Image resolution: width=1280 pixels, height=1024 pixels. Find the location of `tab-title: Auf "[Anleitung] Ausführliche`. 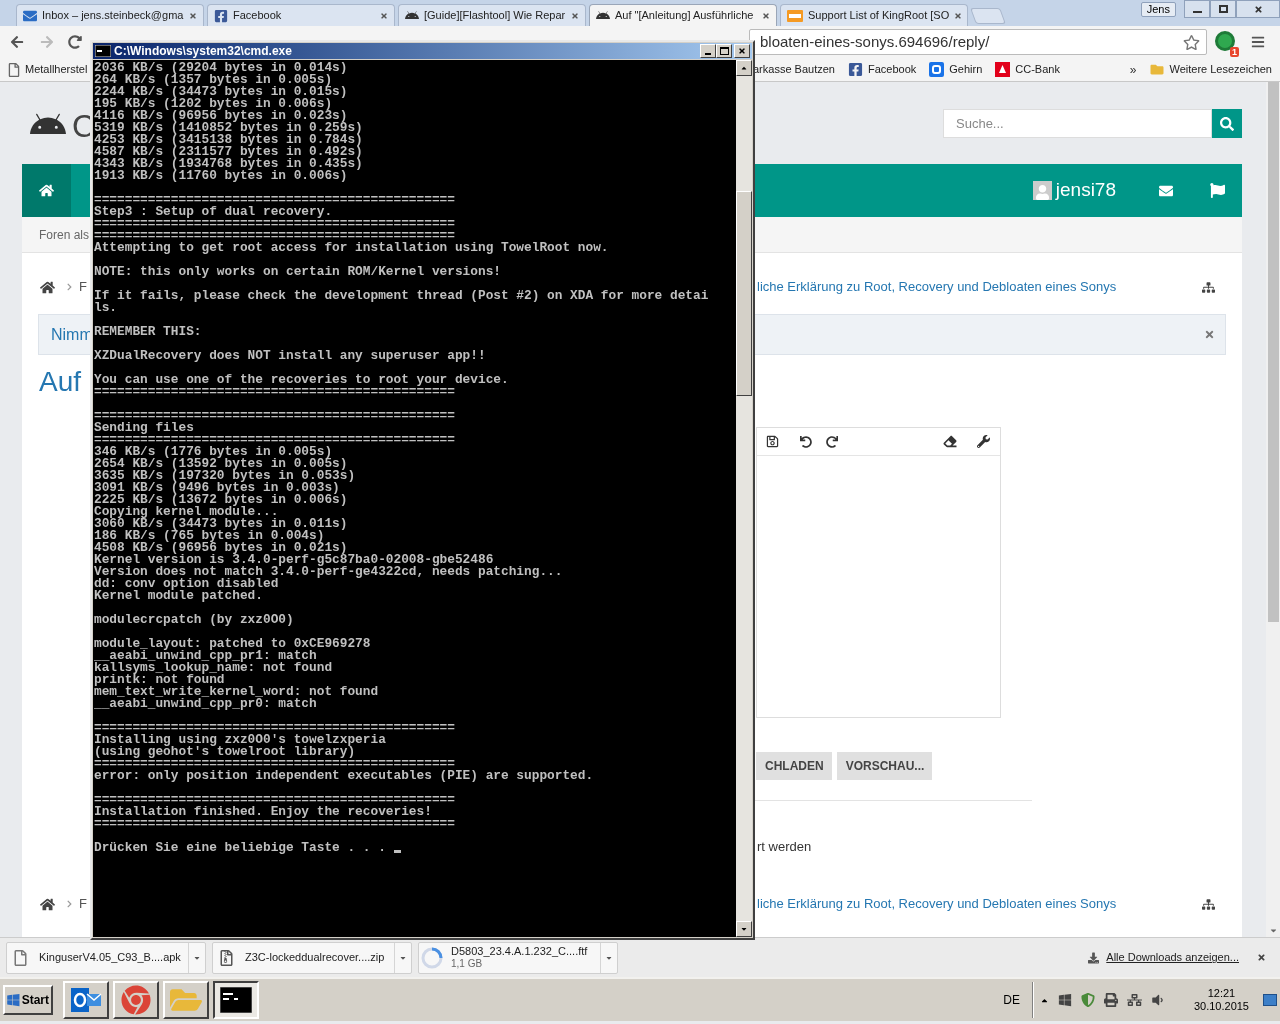

tab-title: Auf "[Anleitung] Ausführliche is located at coordinates (684, 16).